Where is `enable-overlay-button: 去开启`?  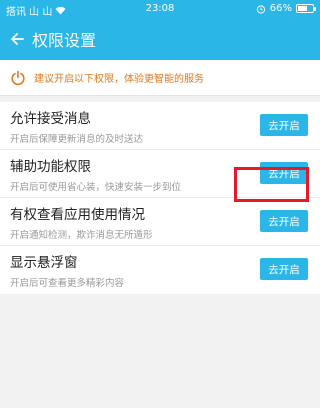
enable-overlay-button: 去开启 is located at coordinates (284, 269).